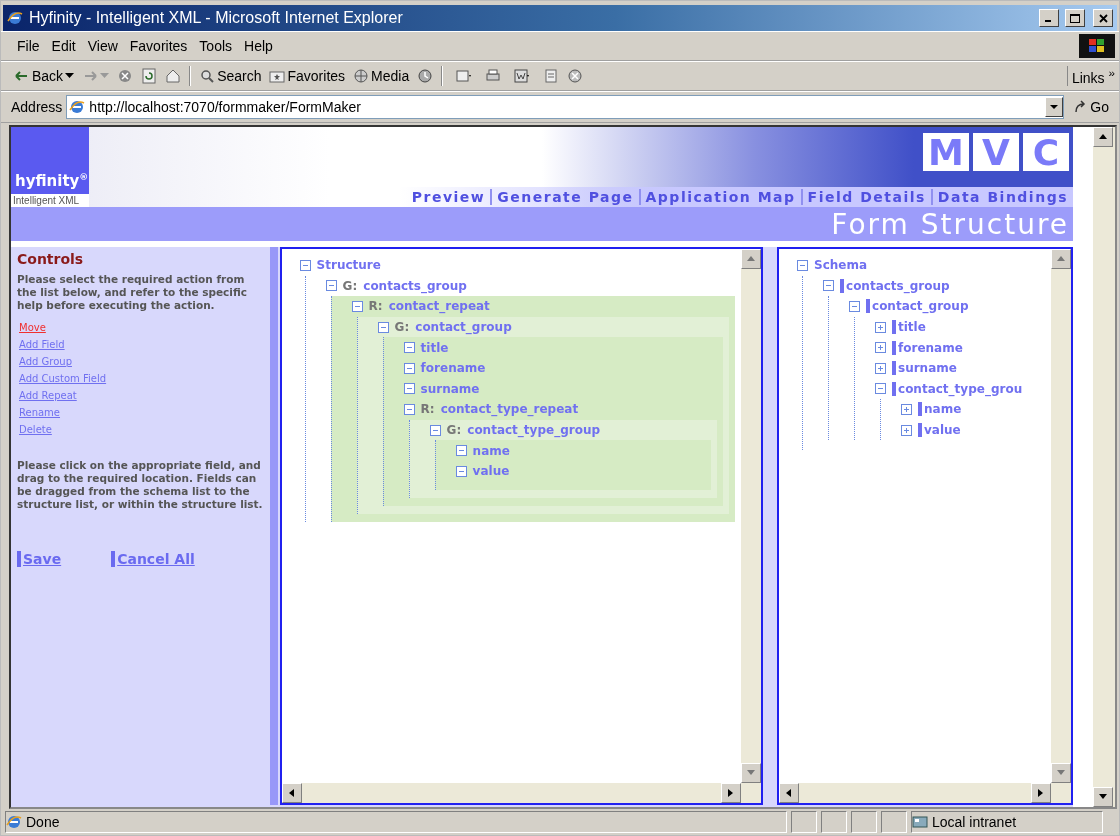  Describe the element at coordinates (173, 76) in the screenshot. I see `home-icon` at that location.